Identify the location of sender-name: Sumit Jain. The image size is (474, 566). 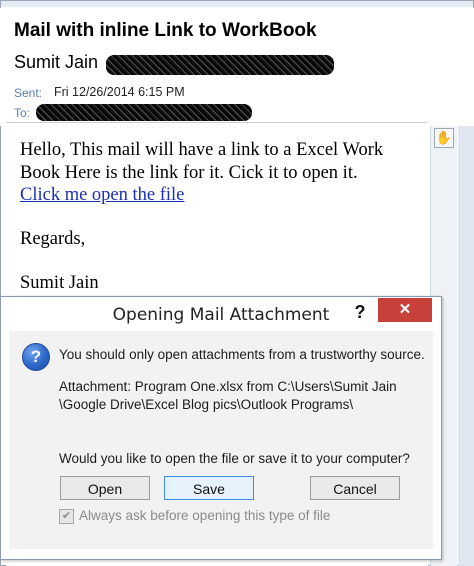
(56, 62).